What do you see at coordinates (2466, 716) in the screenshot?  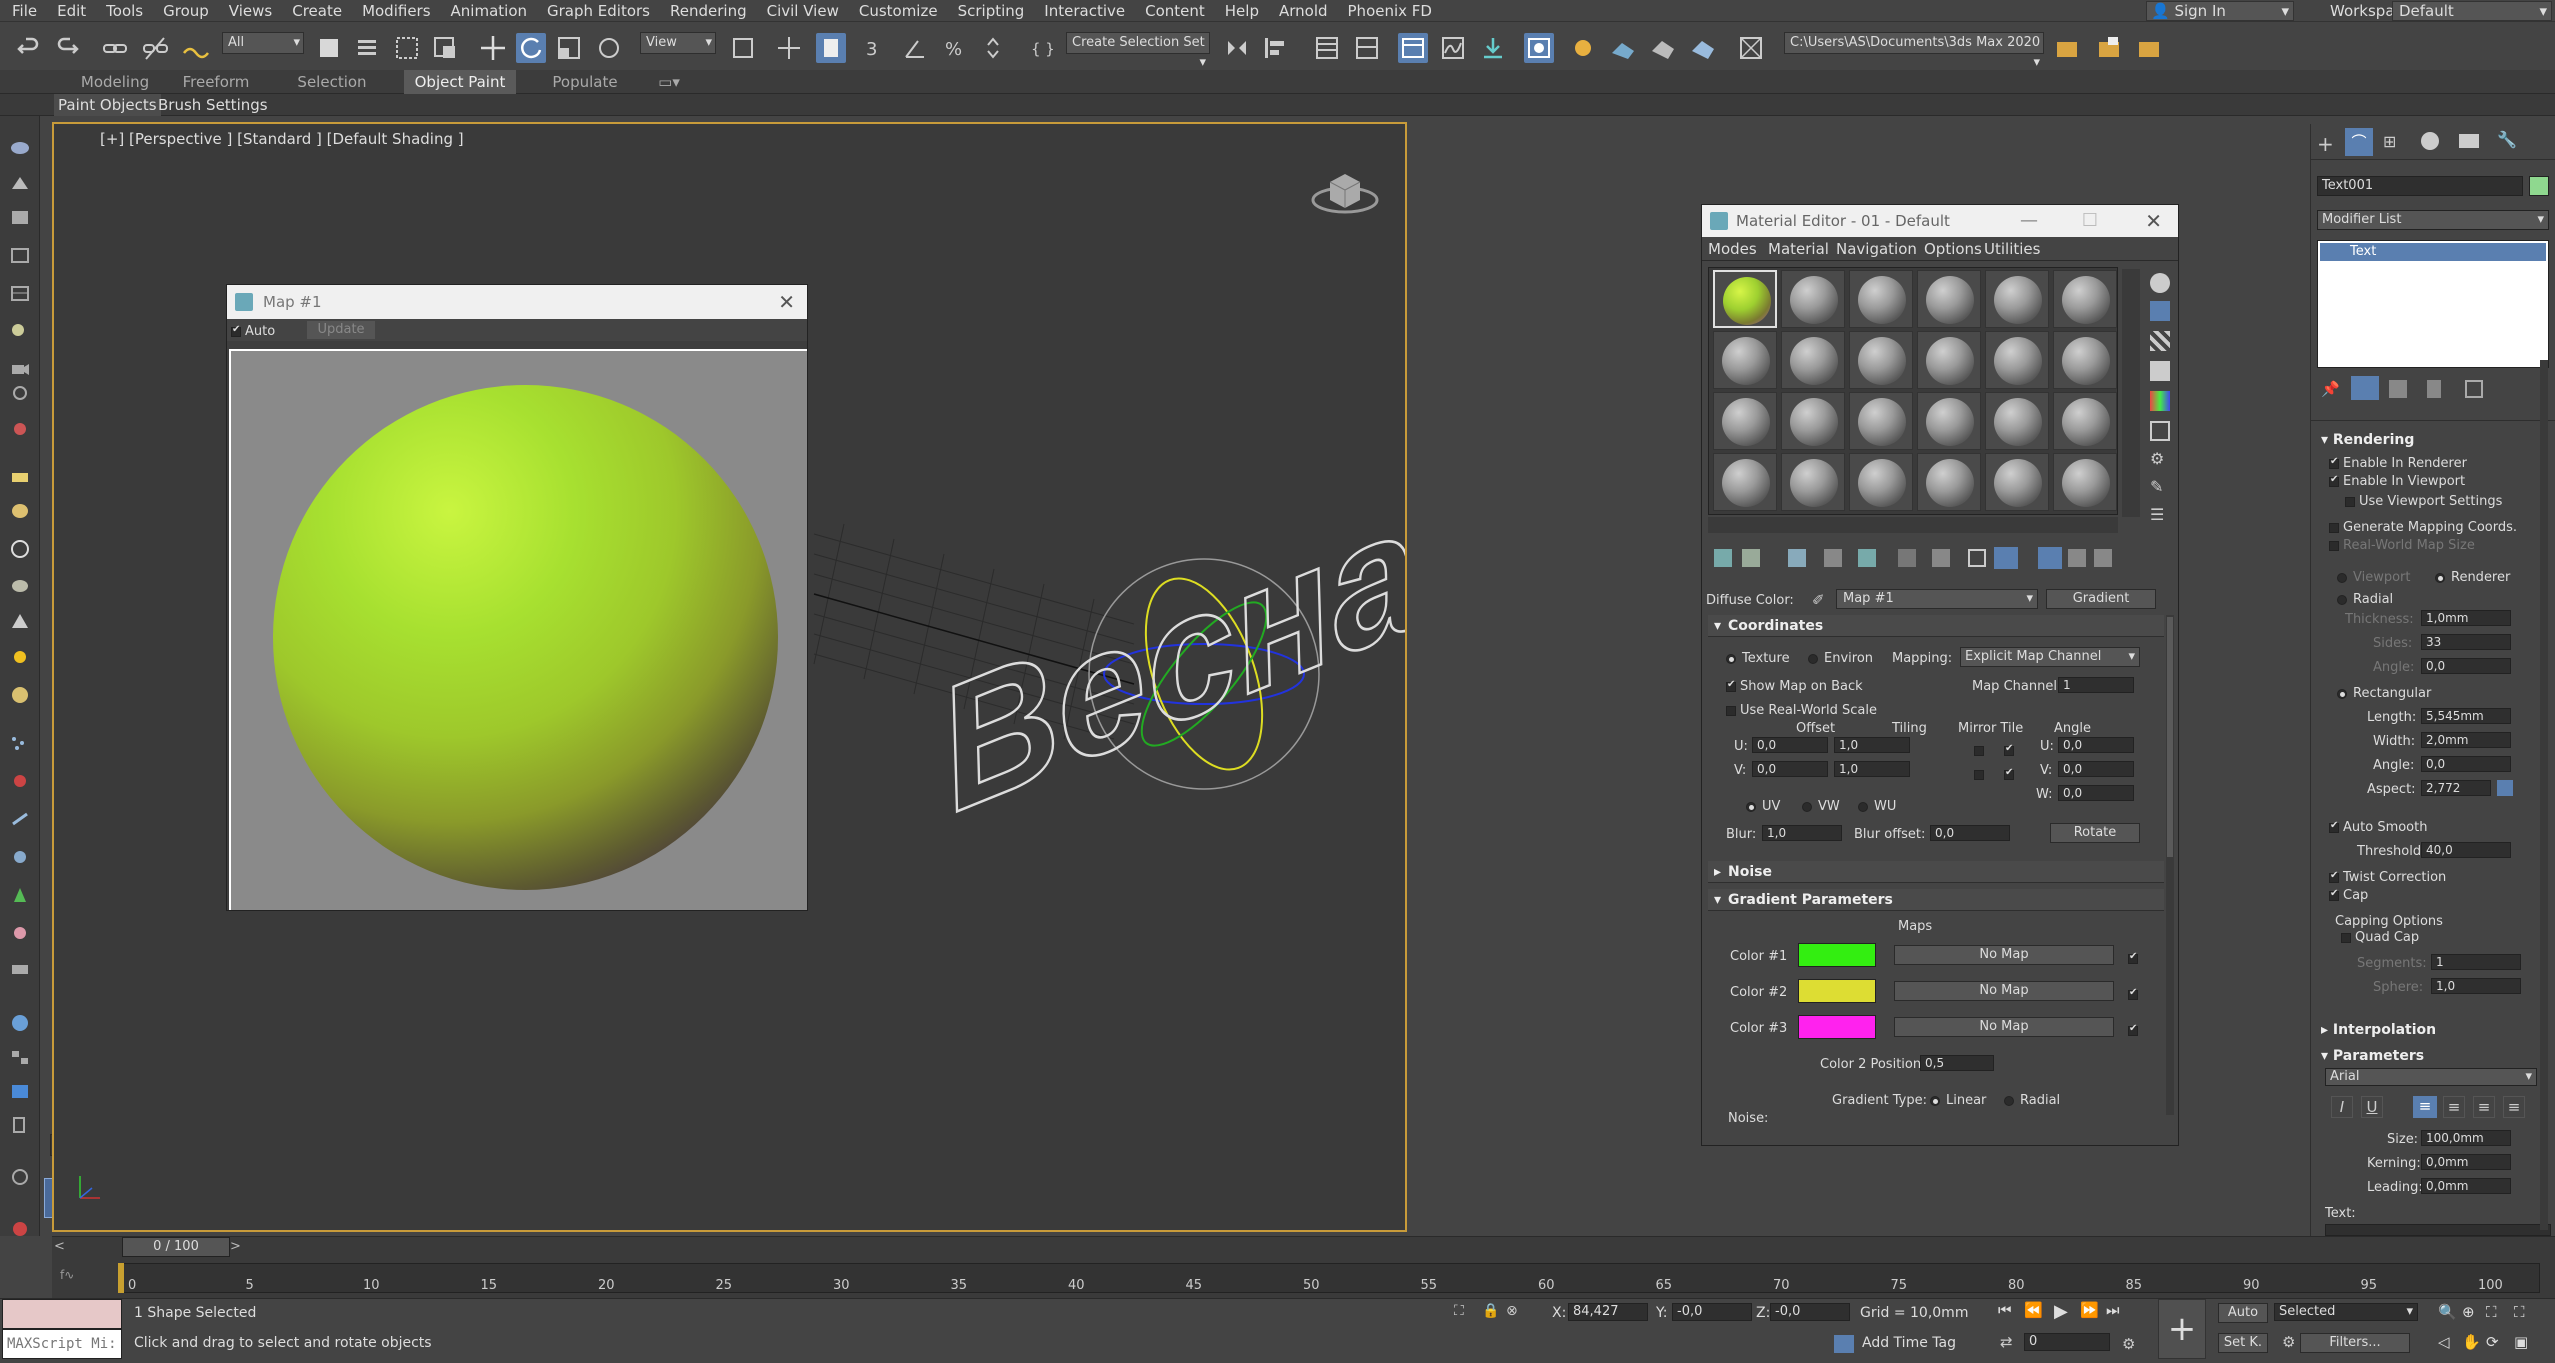 I see `length-field: 5,545mm` at bounding box center [2466, 716].